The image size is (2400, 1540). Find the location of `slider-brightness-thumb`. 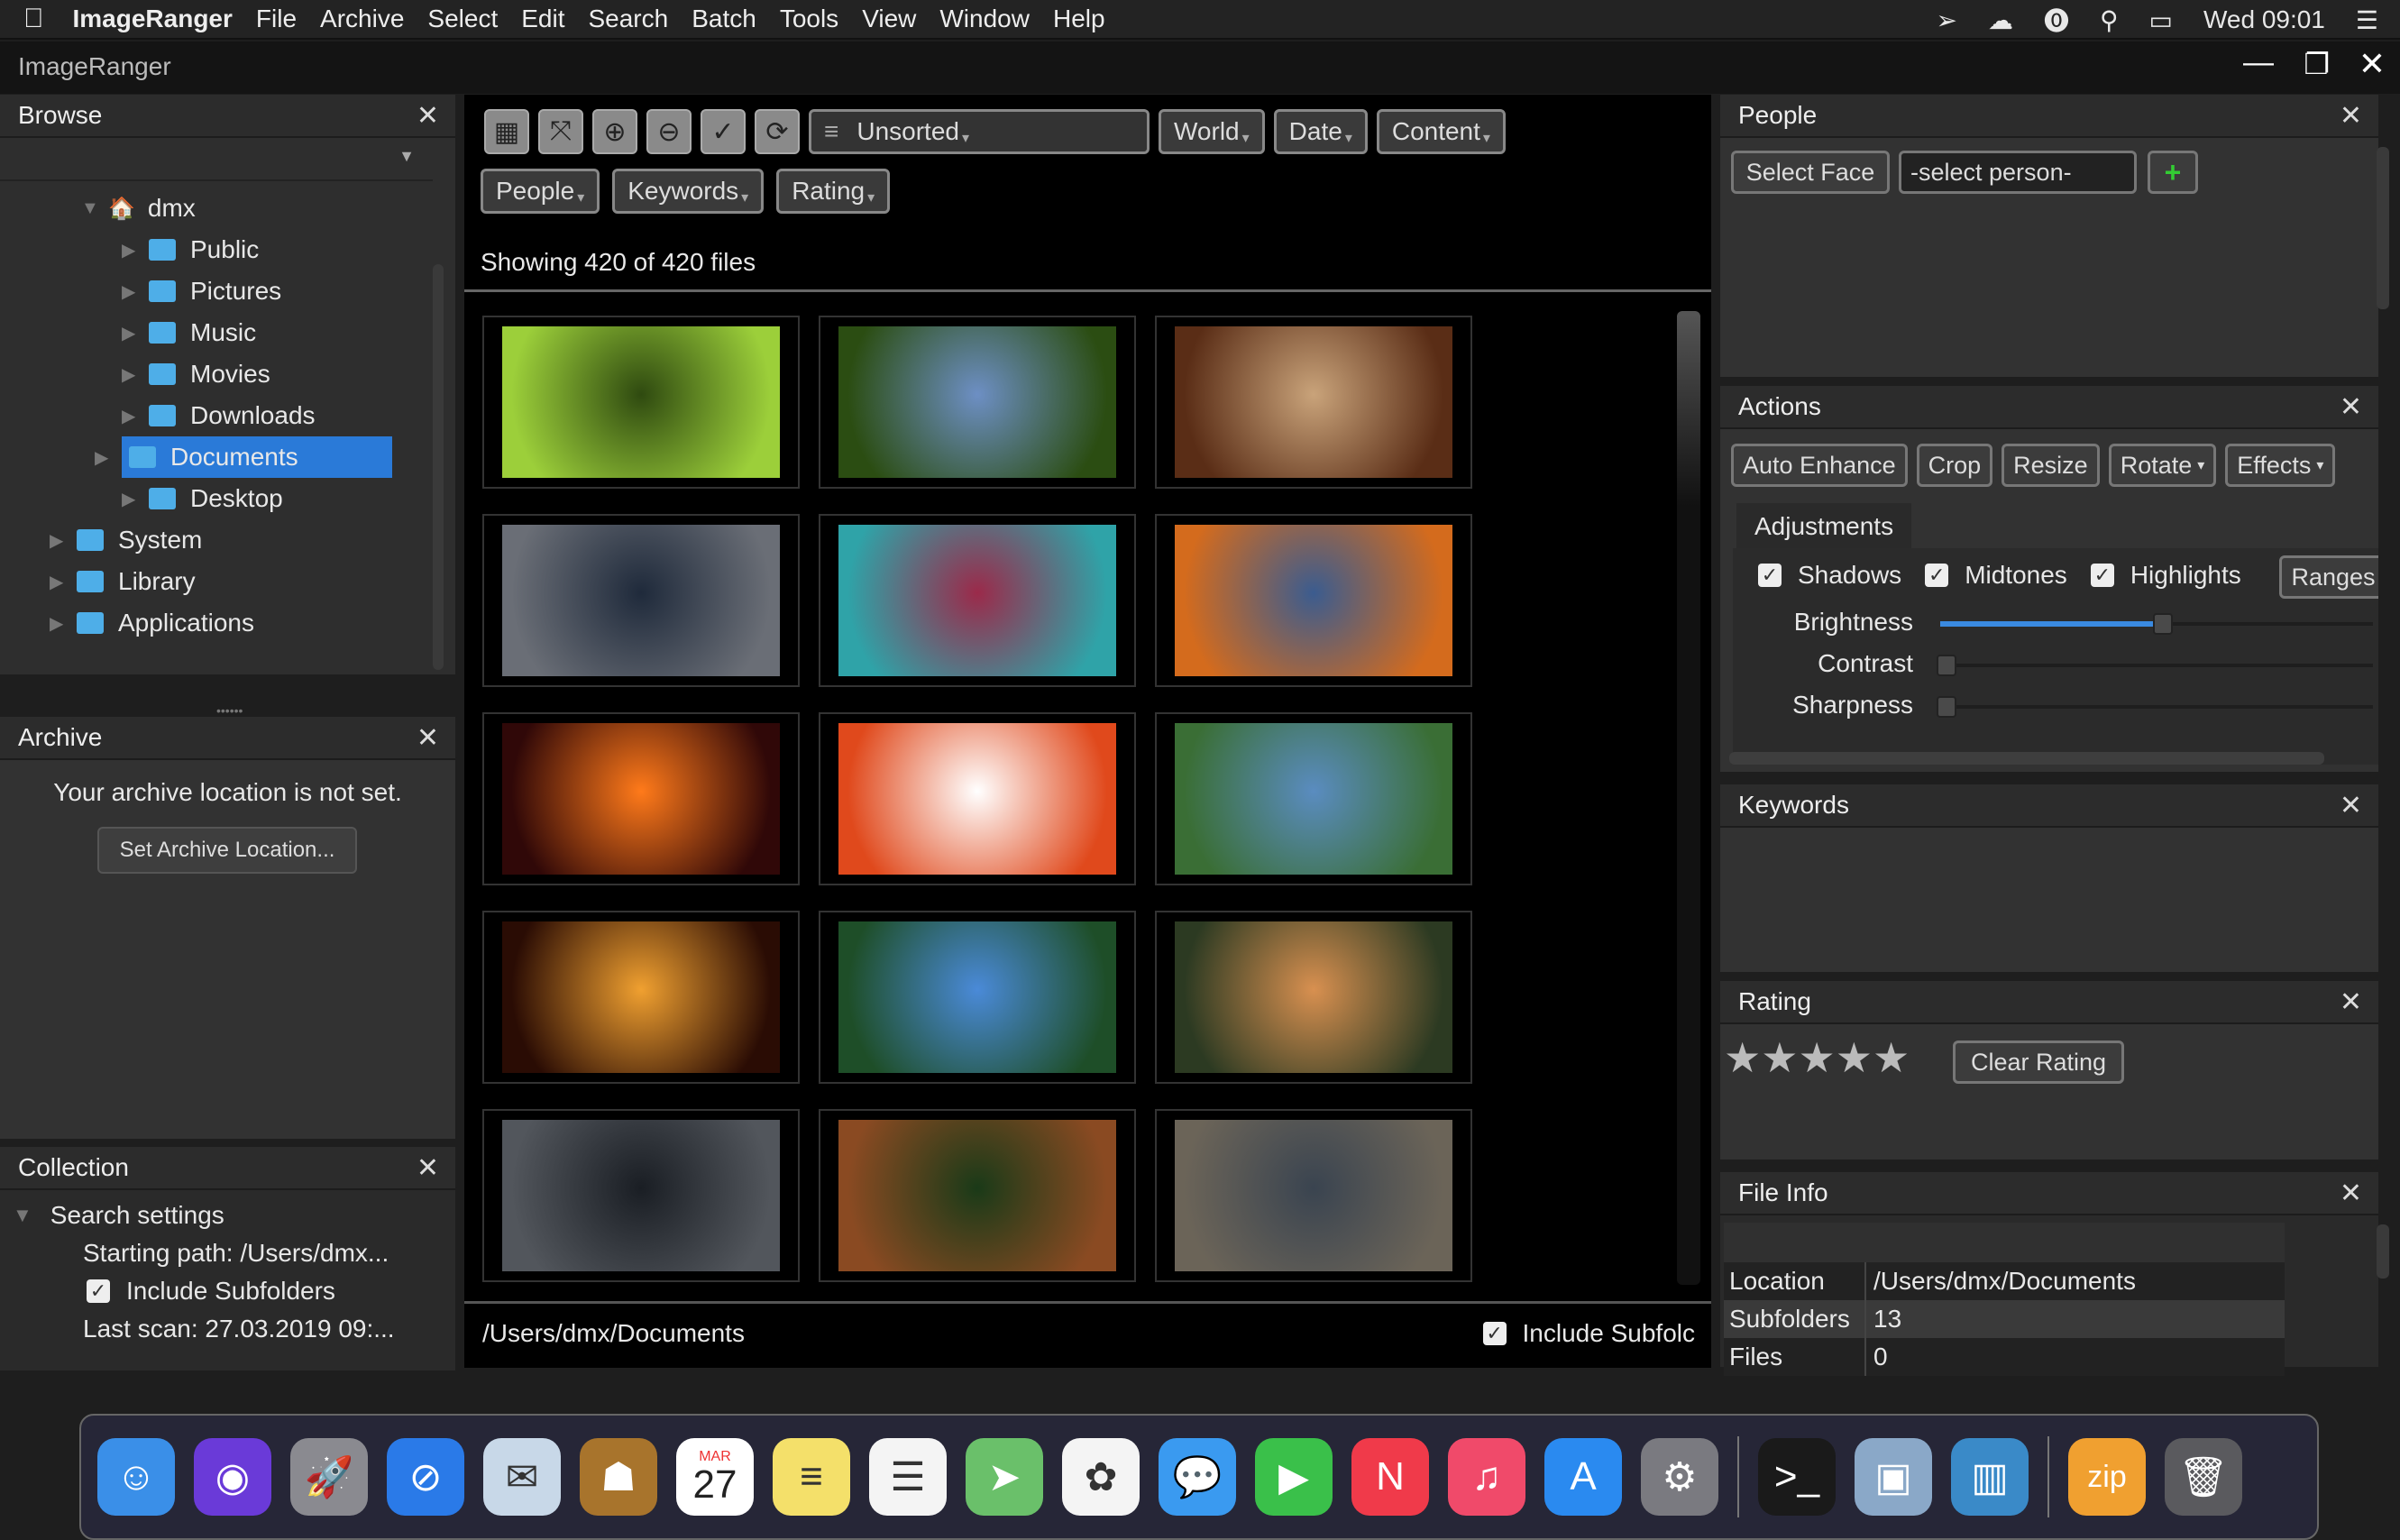

slider-brightness-thumb is located at coordinates (2163, 624).